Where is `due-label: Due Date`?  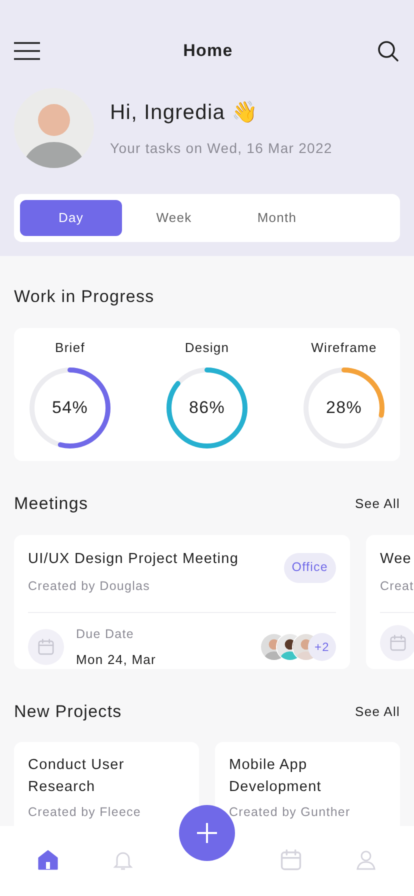 due-label: Due Date is located at coordinates (105, 634).